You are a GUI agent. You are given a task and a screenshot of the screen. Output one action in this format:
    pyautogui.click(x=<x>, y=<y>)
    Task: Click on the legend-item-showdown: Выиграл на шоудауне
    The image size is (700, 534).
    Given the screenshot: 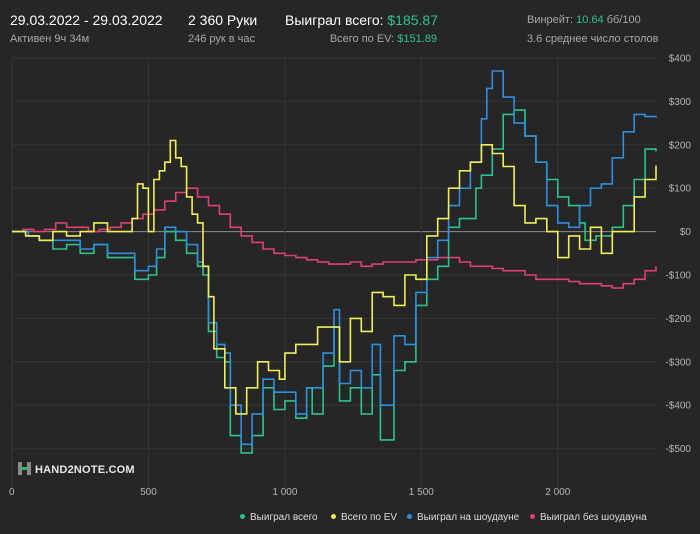 What is the action you would take?
    pyautogui.click(x=463, y=517)
    